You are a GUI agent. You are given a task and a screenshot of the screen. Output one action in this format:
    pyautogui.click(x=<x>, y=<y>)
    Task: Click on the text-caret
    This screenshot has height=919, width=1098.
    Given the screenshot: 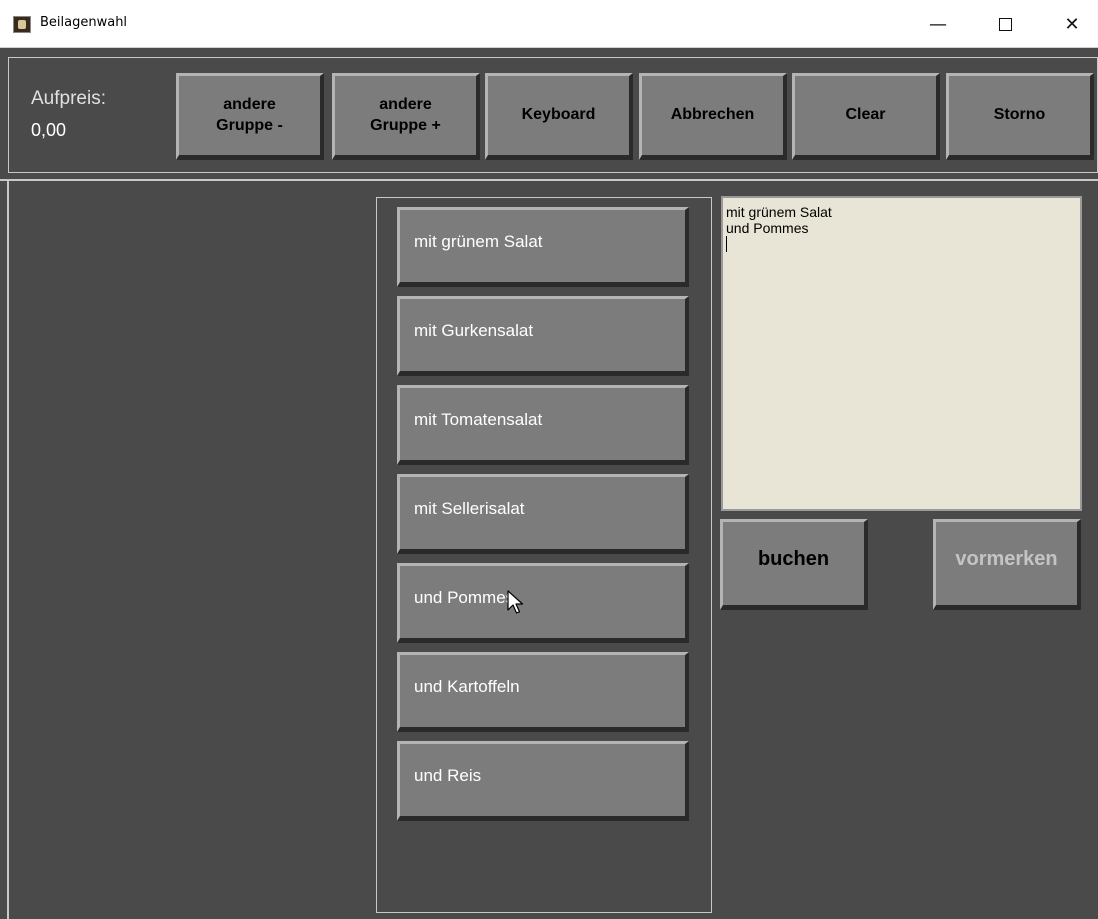 What is the action you would take?
    pyautogui.click(x=726, y=244)
    